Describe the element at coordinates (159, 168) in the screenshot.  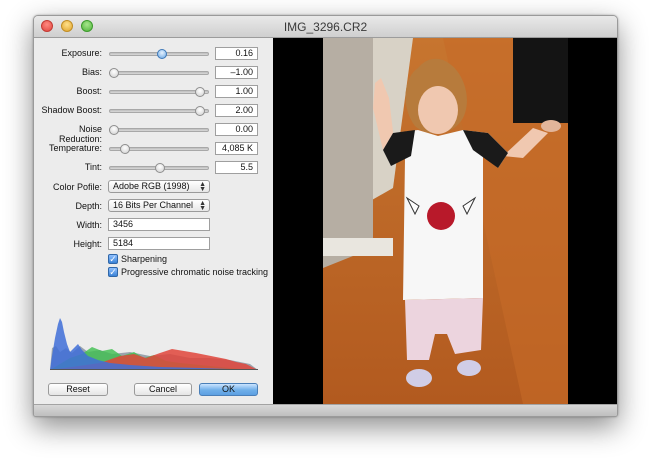
I see `tint-slider-knob` at that location.